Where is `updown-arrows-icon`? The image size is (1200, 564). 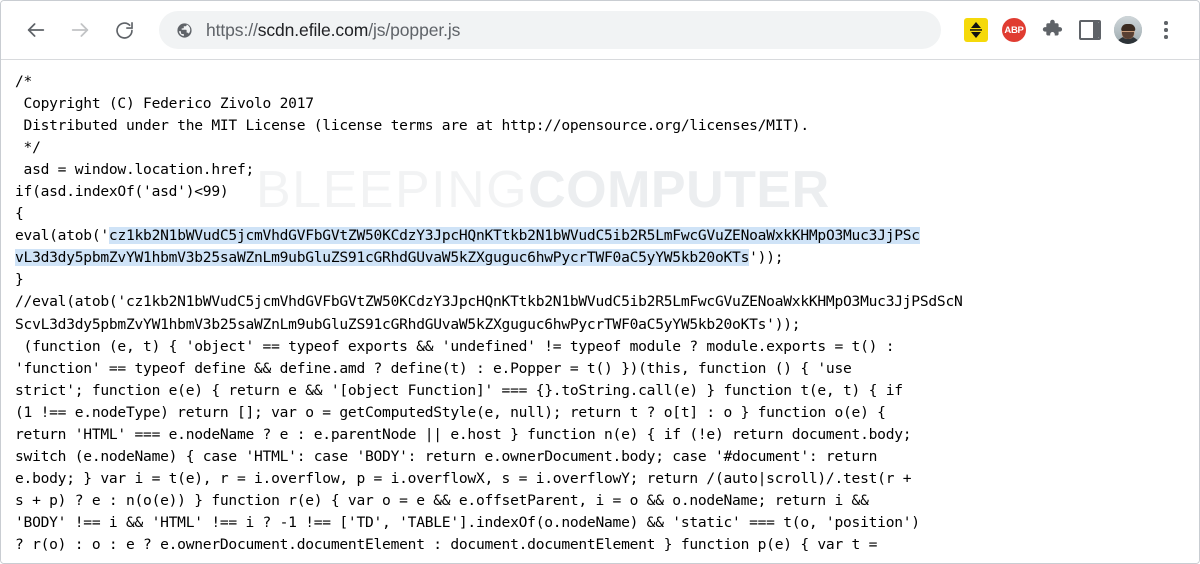 updown-arrows-icon is located at coordinates (976, 30).